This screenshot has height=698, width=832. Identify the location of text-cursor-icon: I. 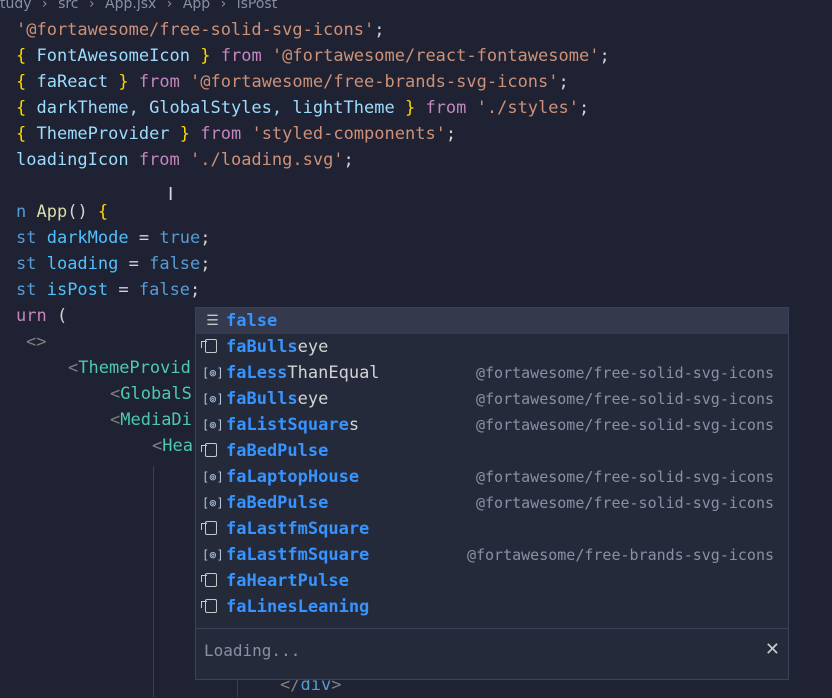
(171, 194).